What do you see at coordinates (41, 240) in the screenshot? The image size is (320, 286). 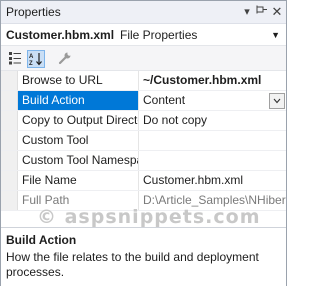 I see `description-title: Build Action` at bounding box center [41, 240].